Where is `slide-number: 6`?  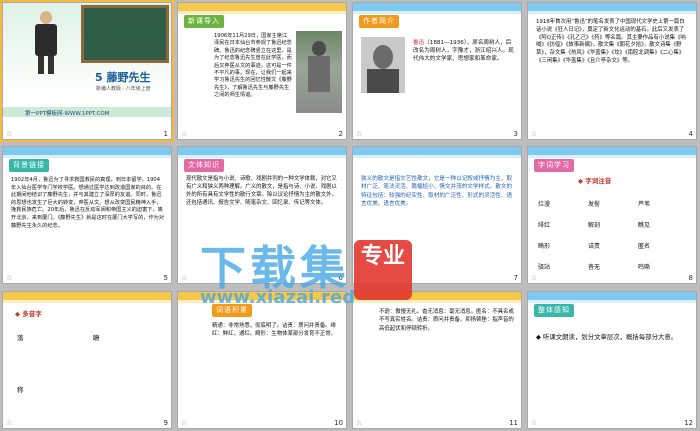 slide-number: 6 is located at coordinates (340, 278).